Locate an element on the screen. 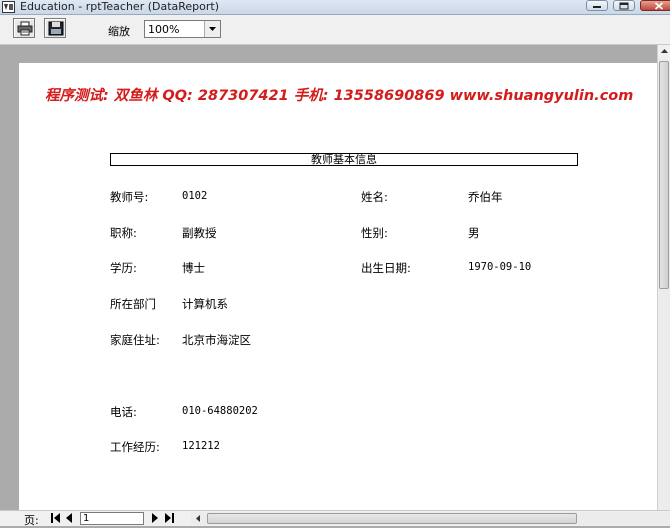  dept-label: 所在部门 is located at coordinates (133, 304).